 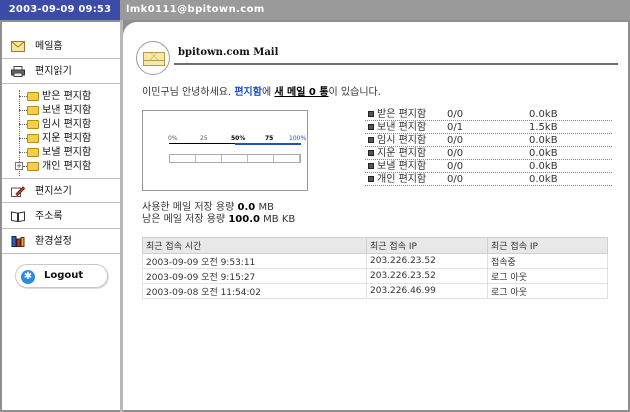 I want to click on top-bar: 2003-09-09 09:53 lmk0111@bpitown.com, so click(x=315, y=10).